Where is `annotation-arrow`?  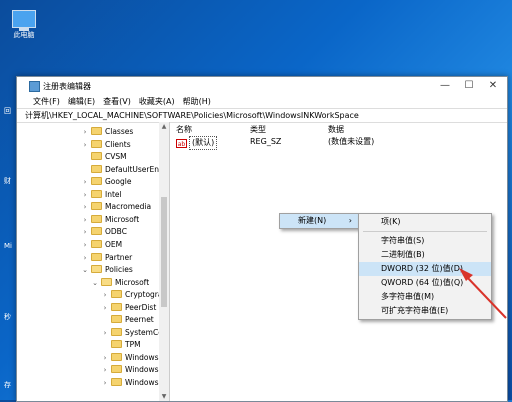 annotation-arrow is located at coordinates (483, 293).